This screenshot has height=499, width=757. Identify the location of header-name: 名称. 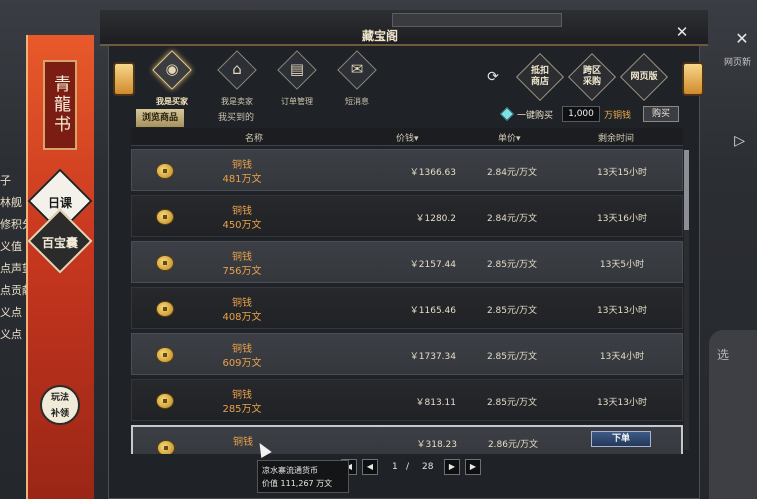
(254, 139).